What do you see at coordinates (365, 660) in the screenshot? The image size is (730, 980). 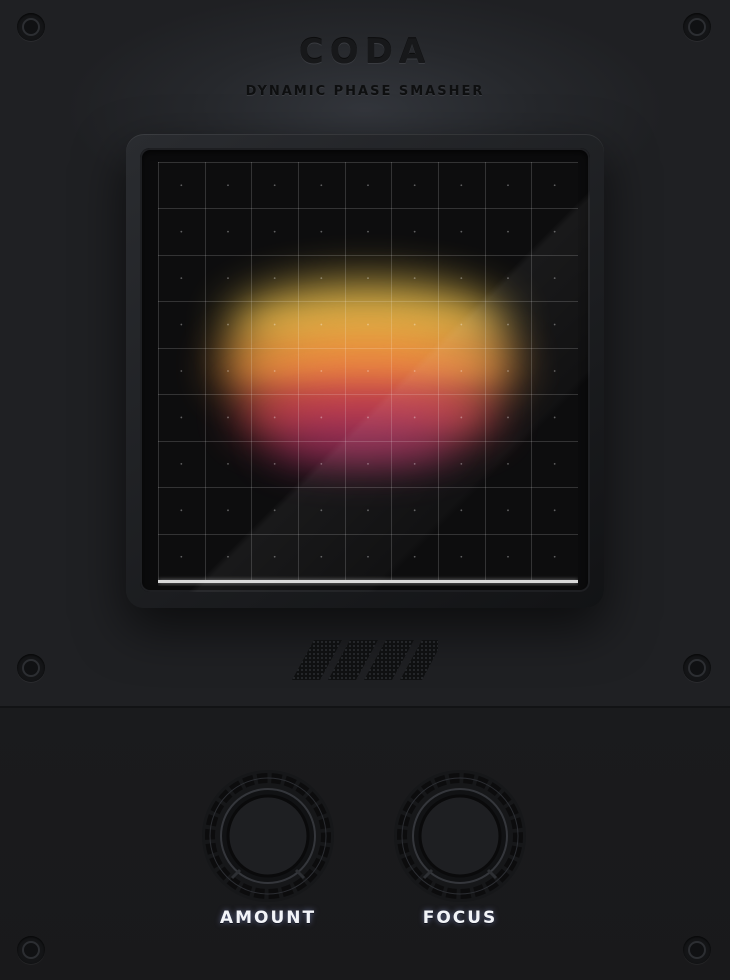 I see `vent-grille-icon` at bounding box center [365, 660].